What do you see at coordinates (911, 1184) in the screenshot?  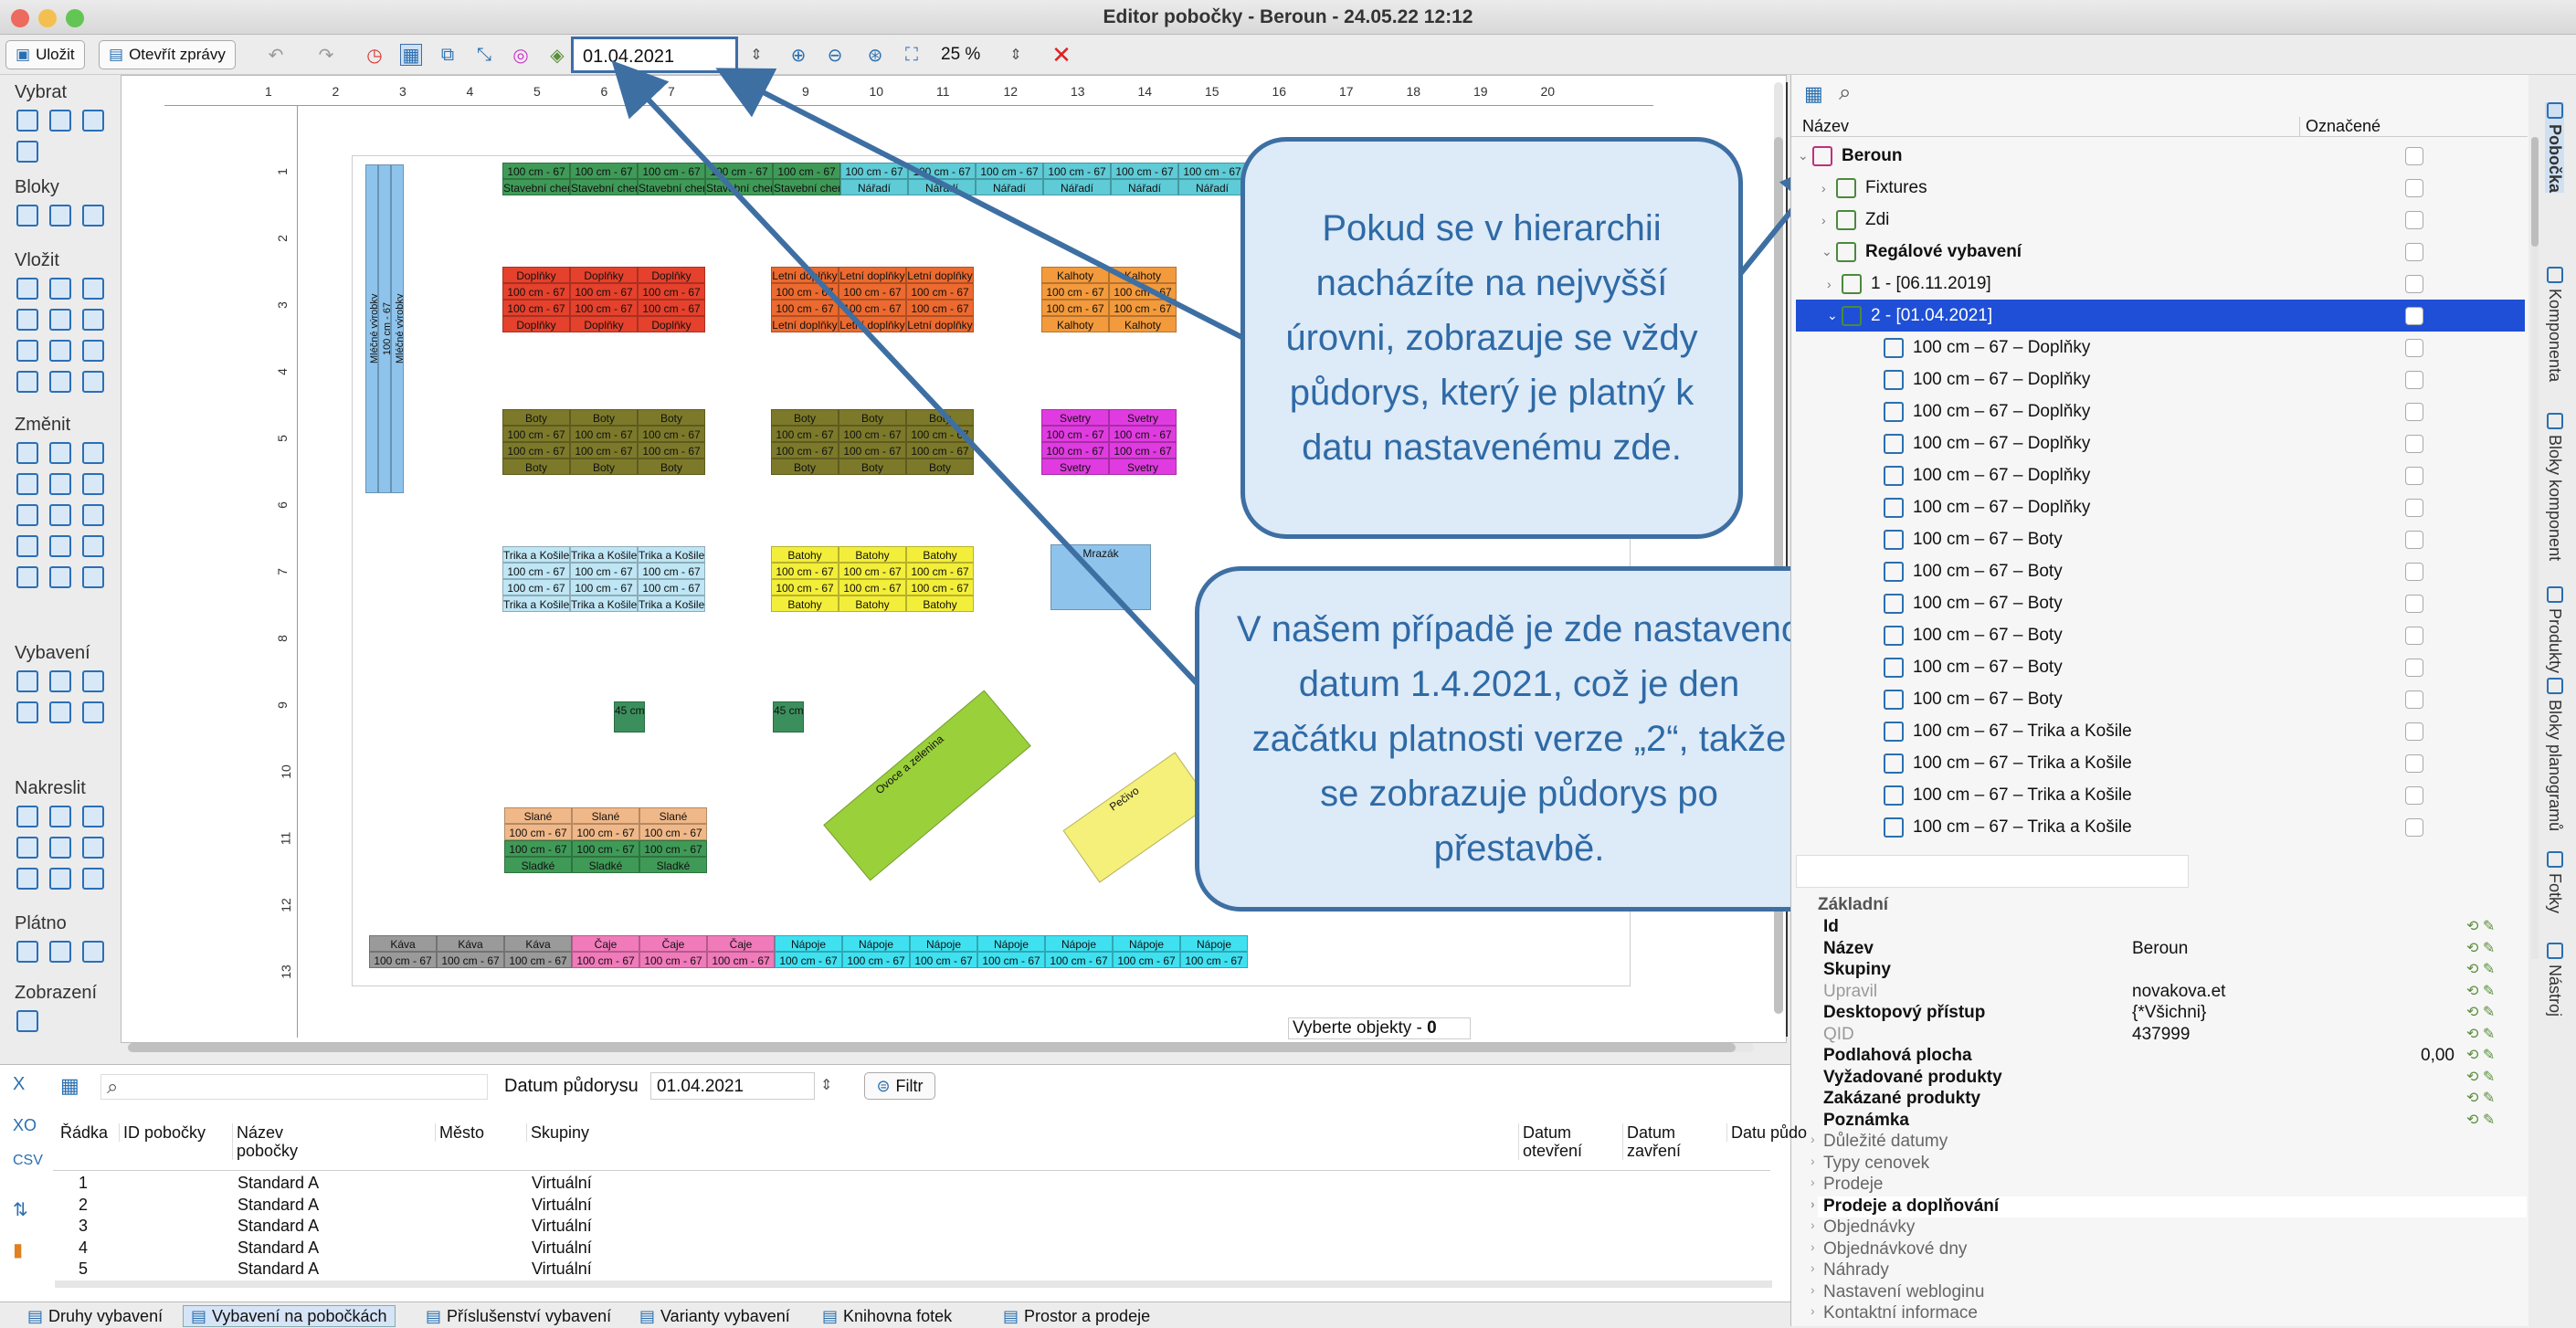 I see `table-row: 1 Standard A Virtuální` at bounding box center [911, 1184].